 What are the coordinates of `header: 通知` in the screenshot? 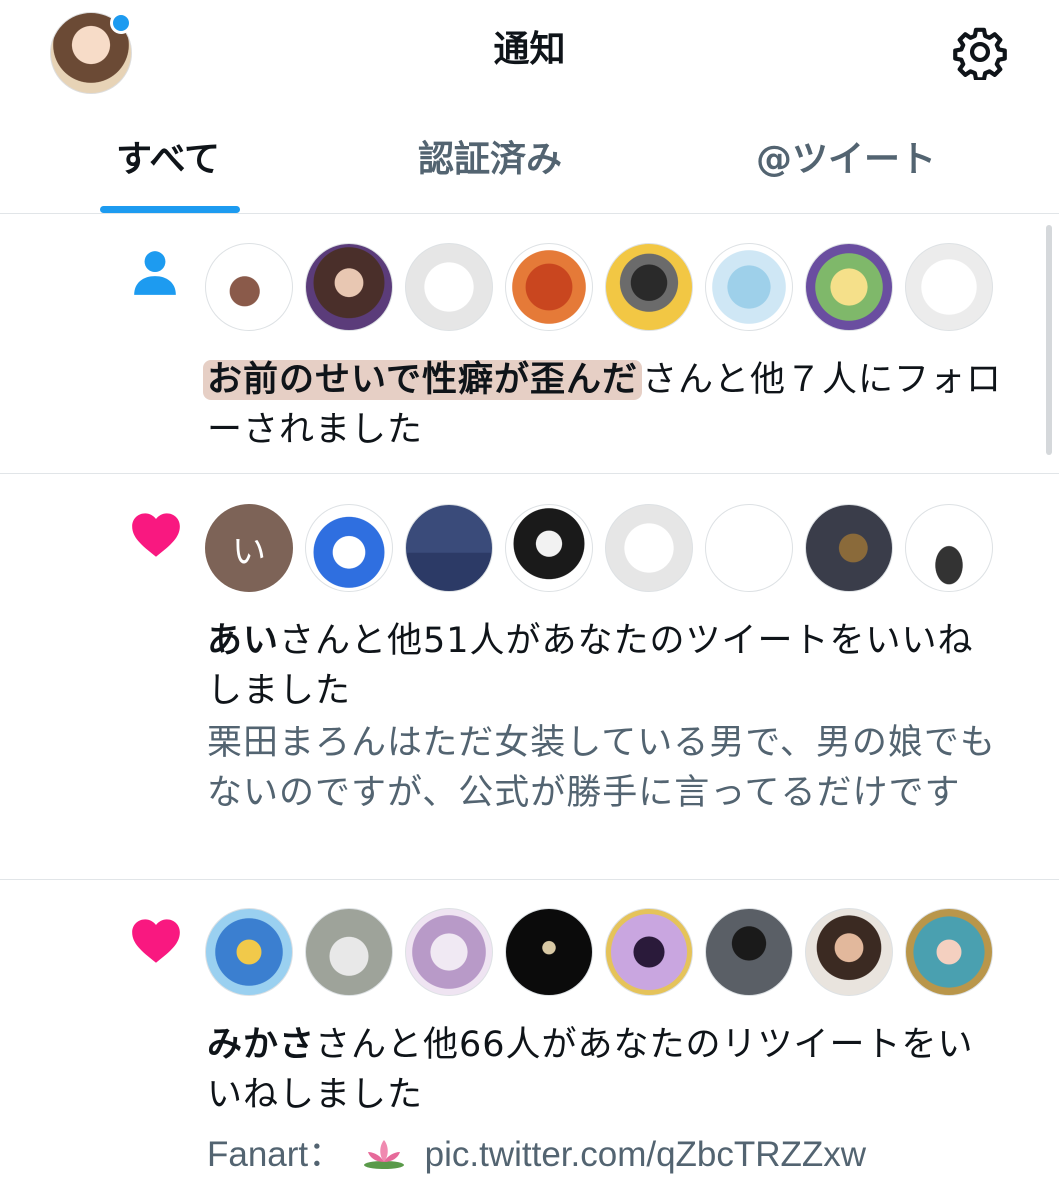 It's located at (529, 50).